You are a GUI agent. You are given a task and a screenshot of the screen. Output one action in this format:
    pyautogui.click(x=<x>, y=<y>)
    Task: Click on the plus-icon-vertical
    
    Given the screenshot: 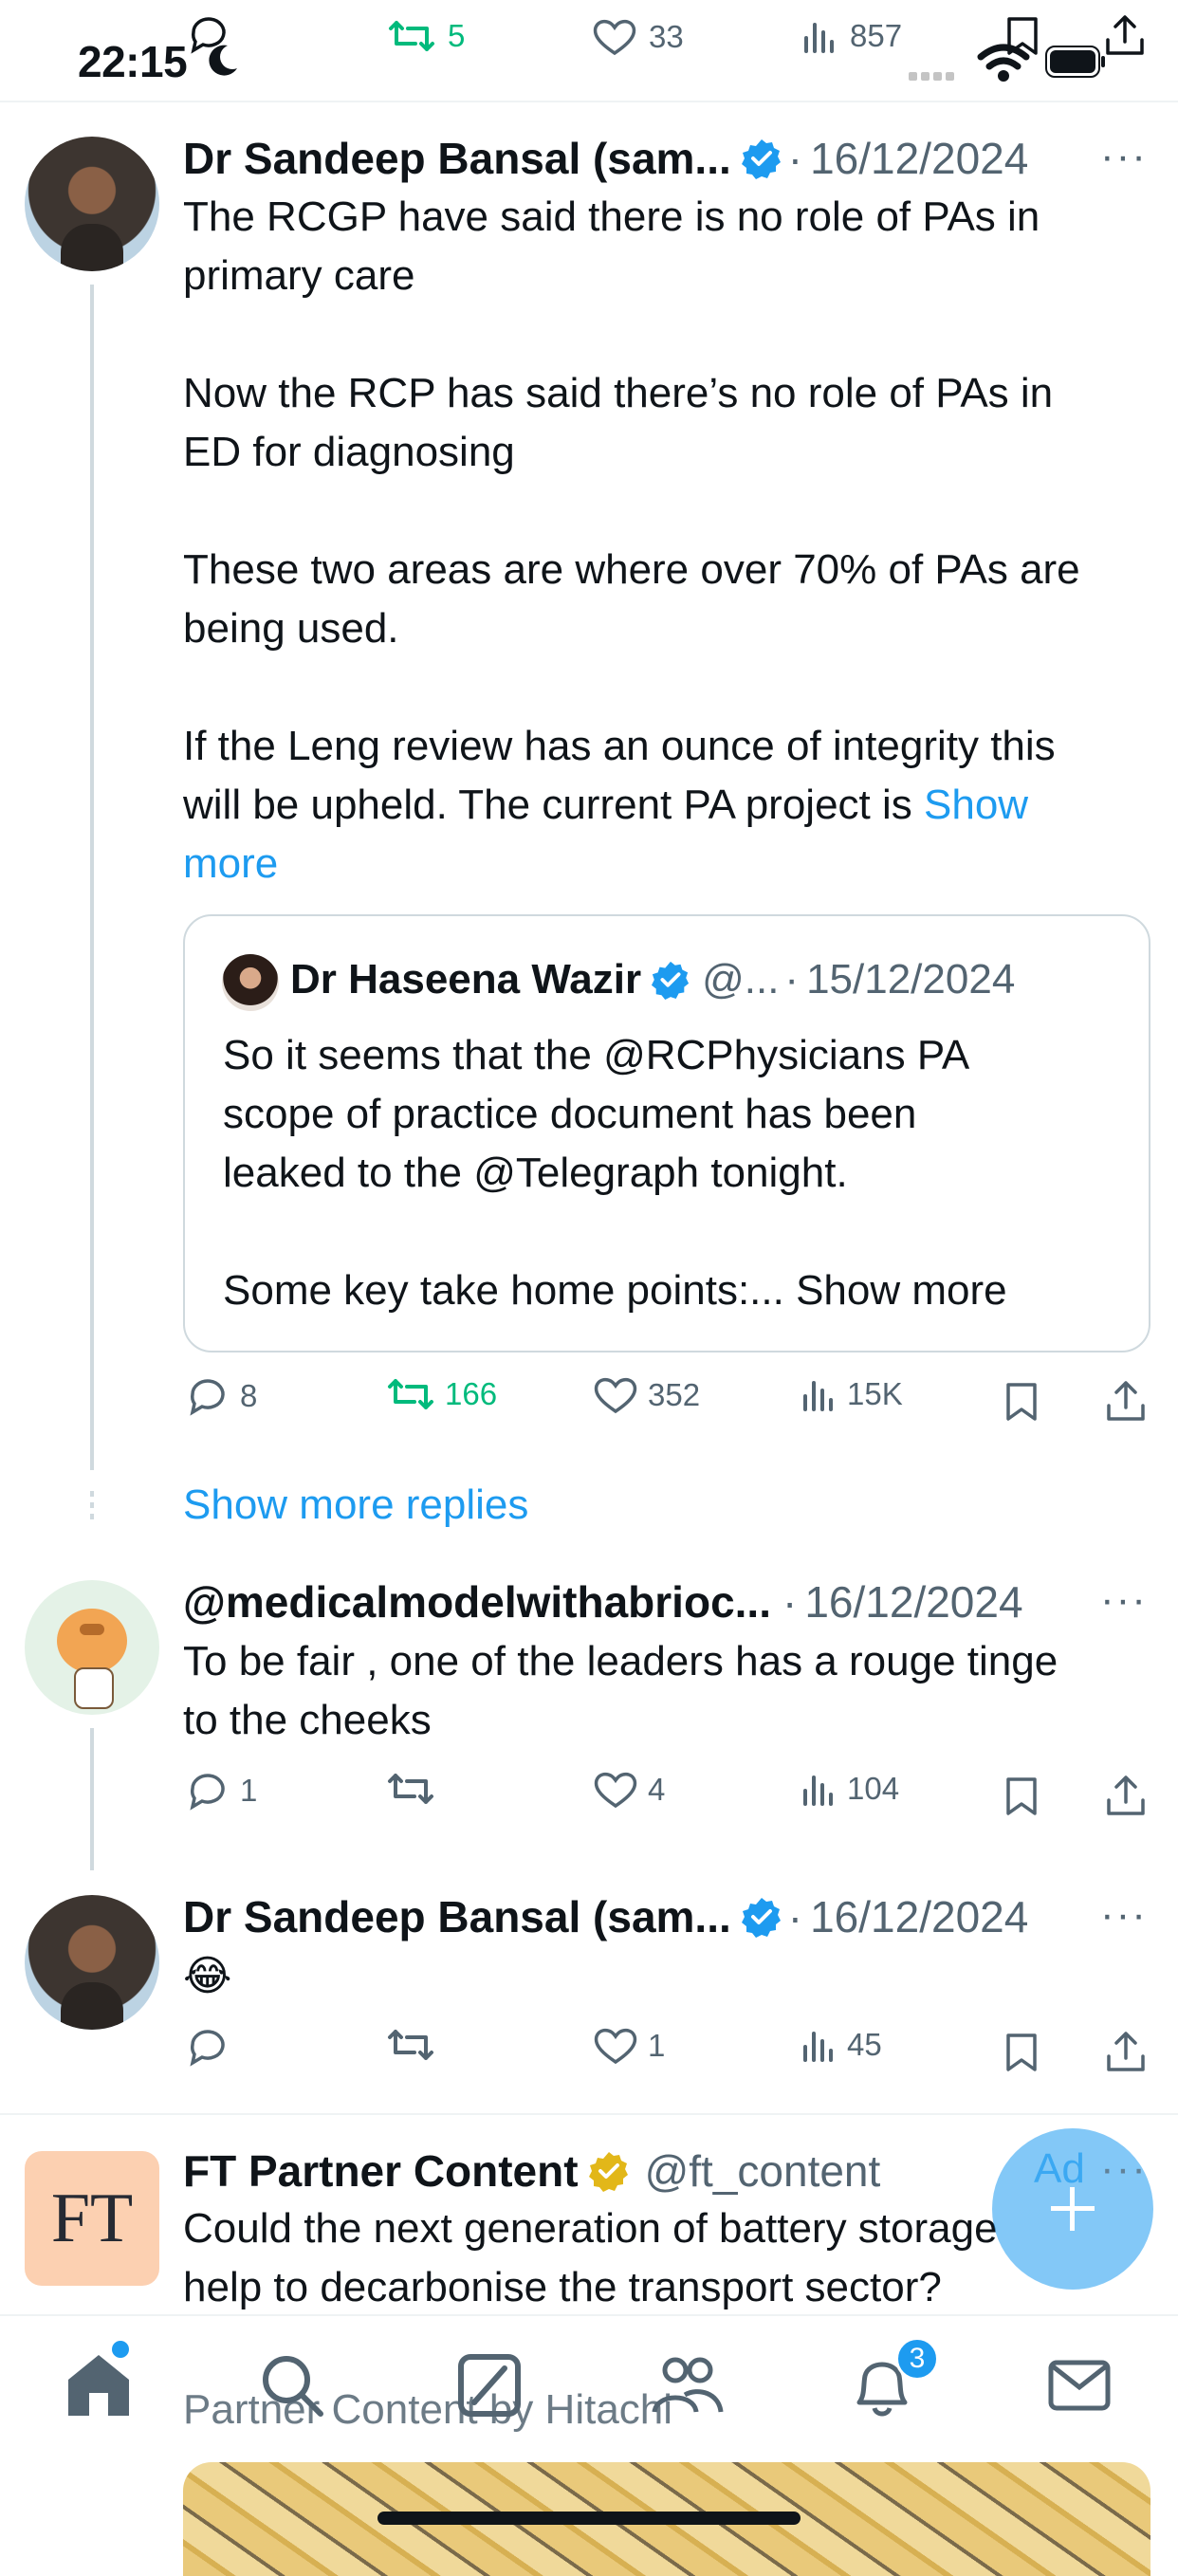 What is the action you would take?
    pyautogui.click(x=1072, y=2209)
    